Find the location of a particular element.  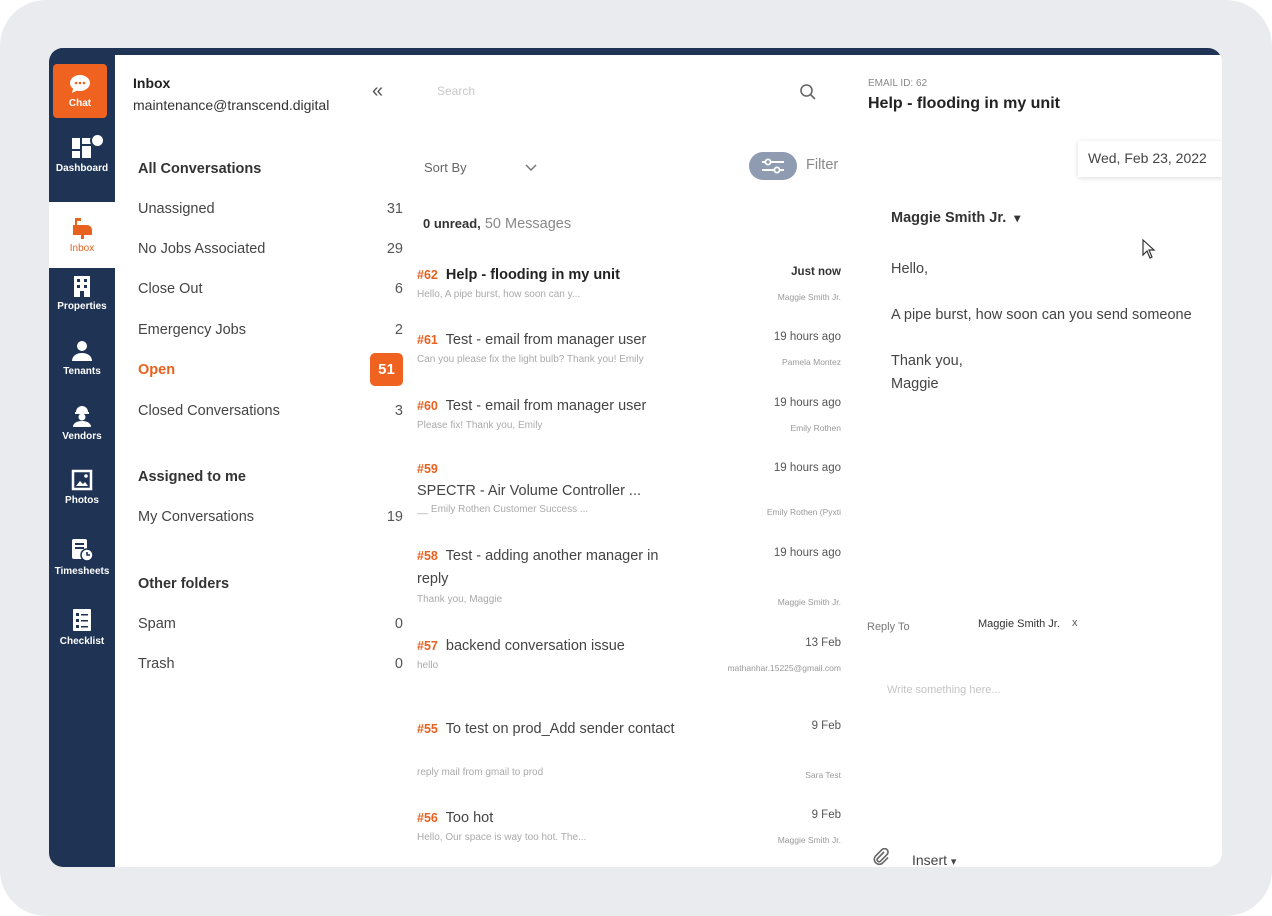

search-input: Search is located at coordinates (456, 91).